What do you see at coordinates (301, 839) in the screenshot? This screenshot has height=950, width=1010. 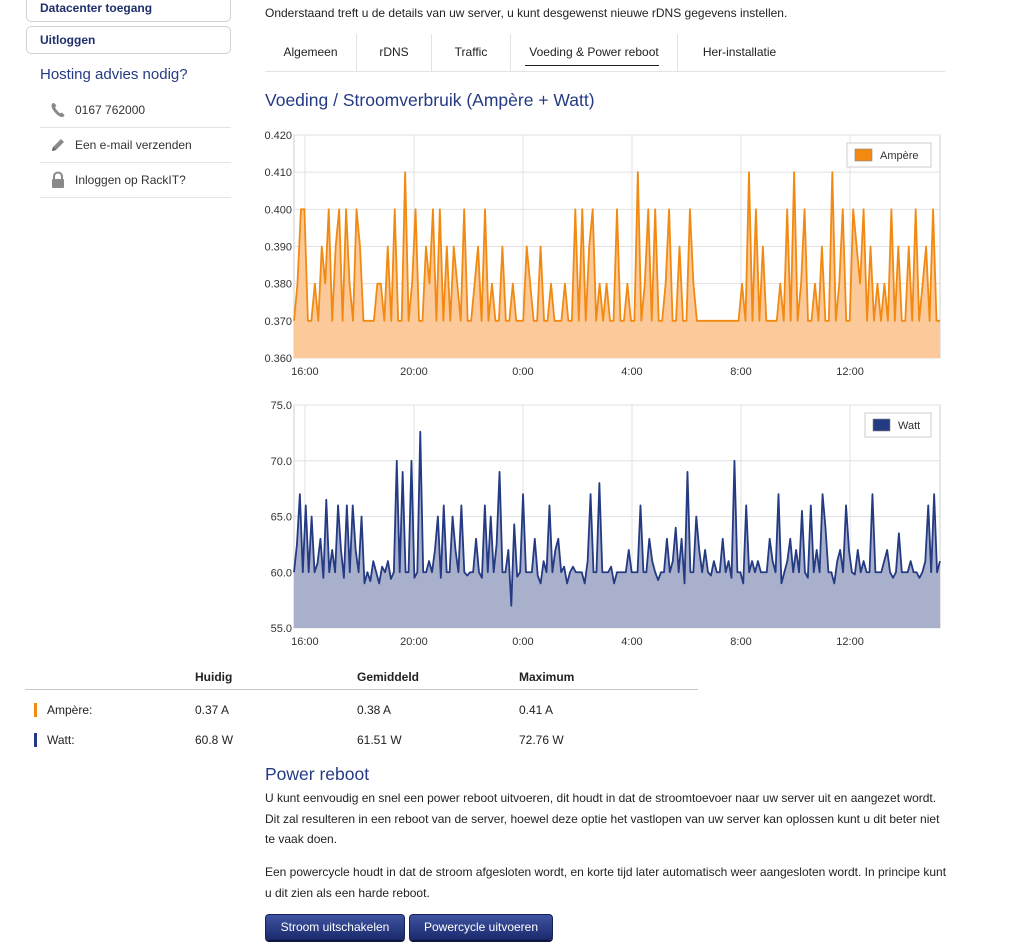 I see `power-reboot-text-line: te vaak doen.` at bounding box center [301, 839].